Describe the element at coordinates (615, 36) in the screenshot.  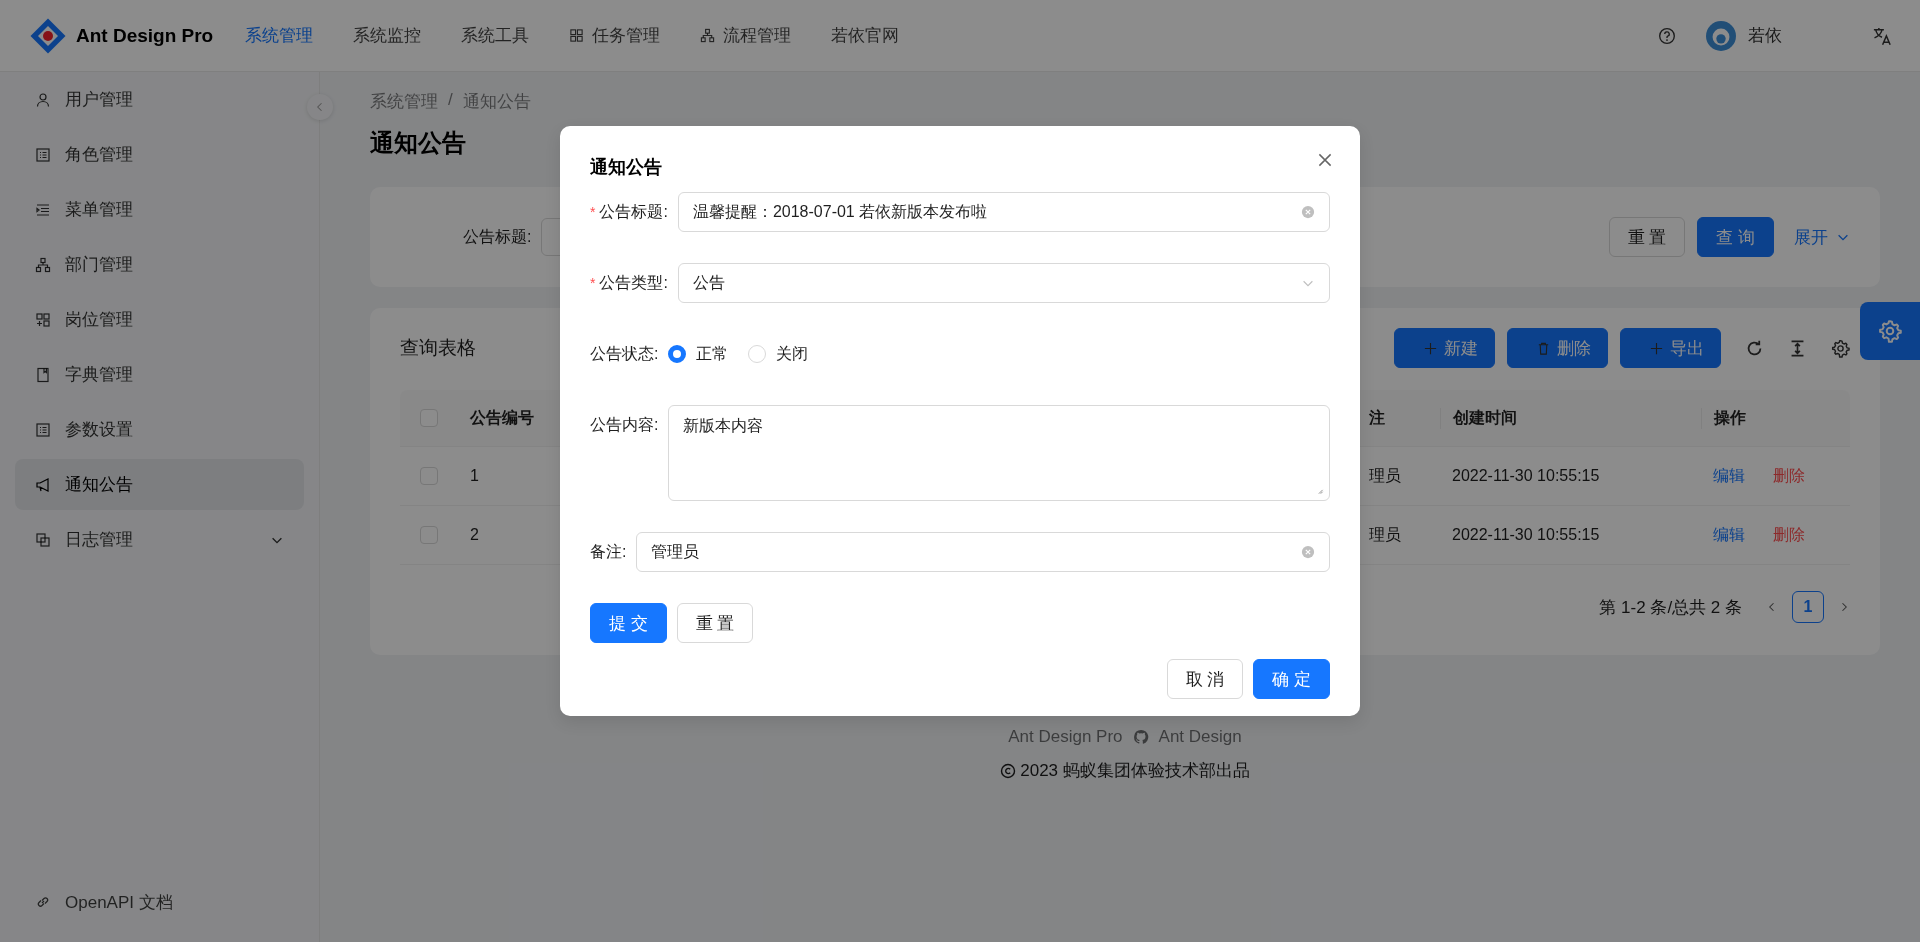
I see `nav-menu-item: 任务管理` at that location.